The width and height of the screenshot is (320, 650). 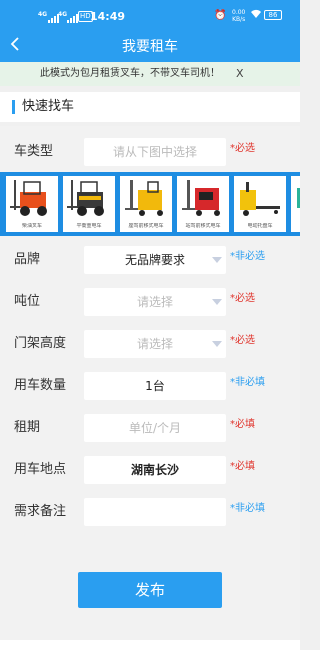 What do you see at coordinates (247, 256) in the screenshot?
I see `brand-tag: *非必选` at bounding box center [247, 256].